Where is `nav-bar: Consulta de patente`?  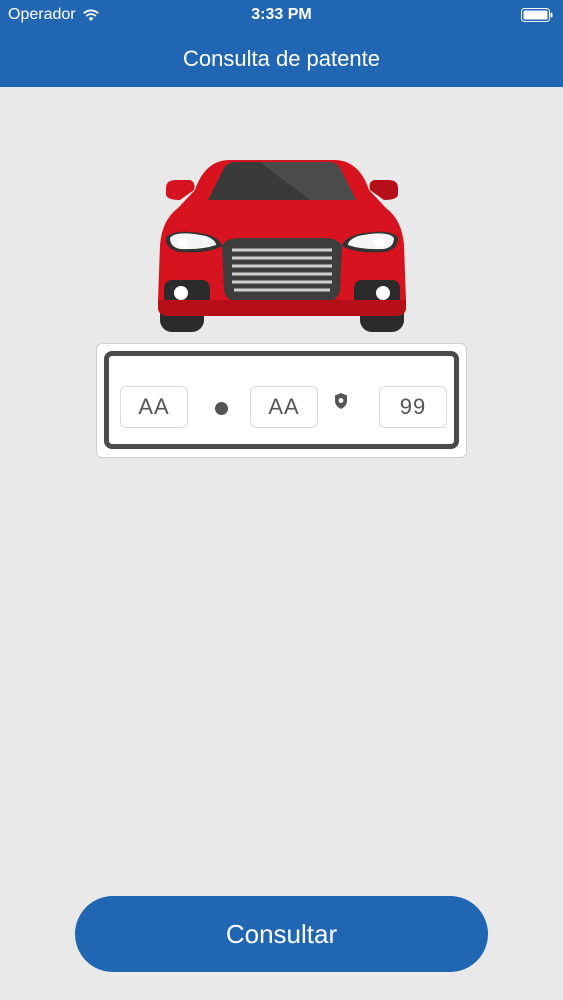 nav-bar: Consulta de patente is located at coordinates (281, 58).